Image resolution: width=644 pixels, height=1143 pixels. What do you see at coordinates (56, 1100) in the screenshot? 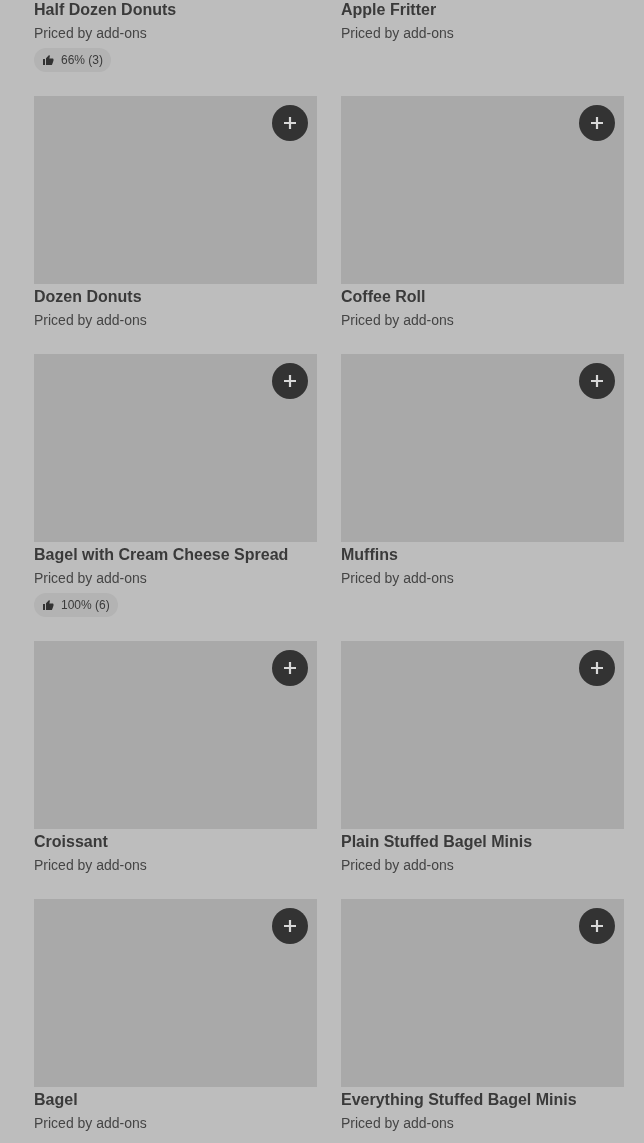
I see `item-name: Bagel` at bounding box center [56, 1100].